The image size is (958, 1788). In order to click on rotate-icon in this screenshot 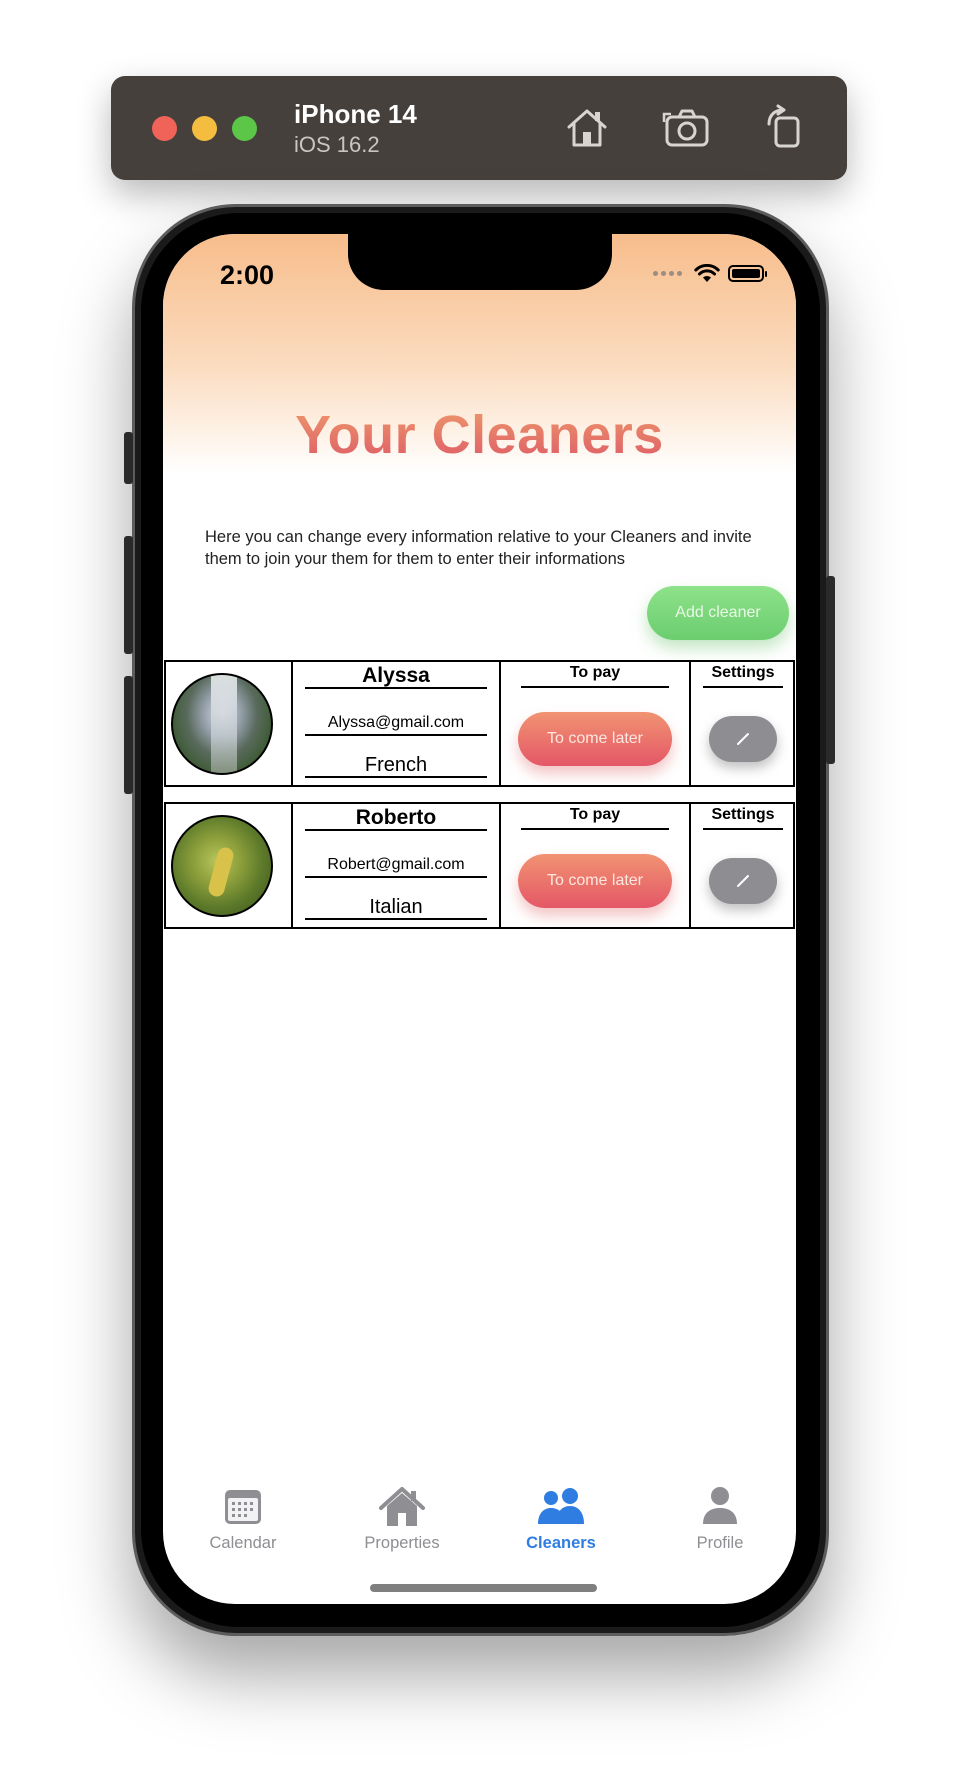, I will do `click(783, 126)`.